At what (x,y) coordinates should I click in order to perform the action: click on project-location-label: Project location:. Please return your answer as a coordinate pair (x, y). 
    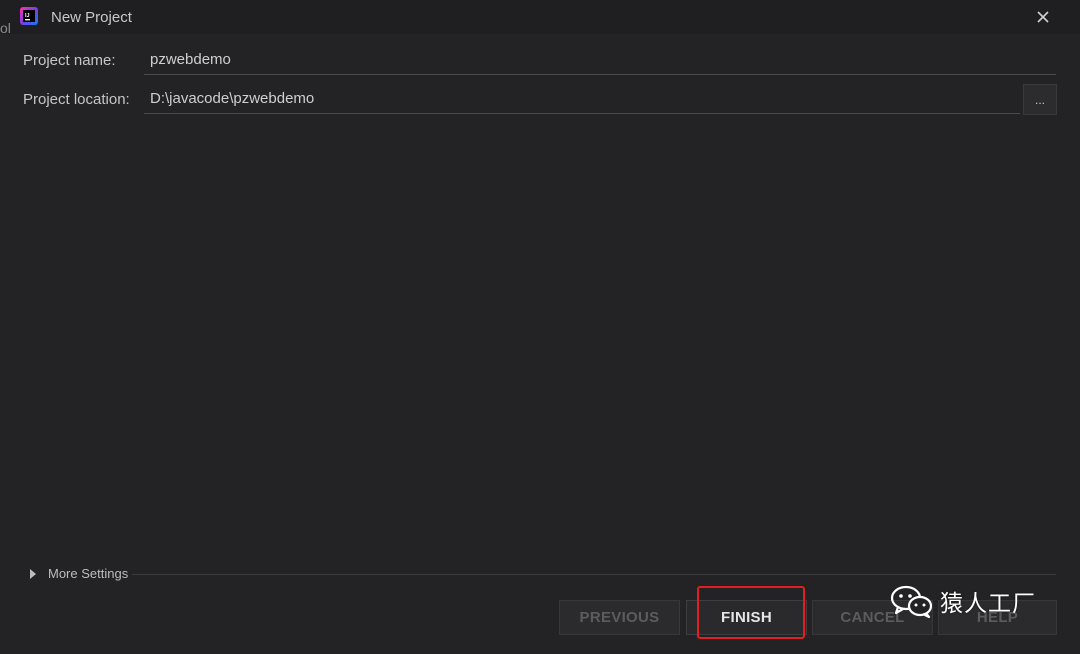
    Looking at the image, I should click on (76, 99).